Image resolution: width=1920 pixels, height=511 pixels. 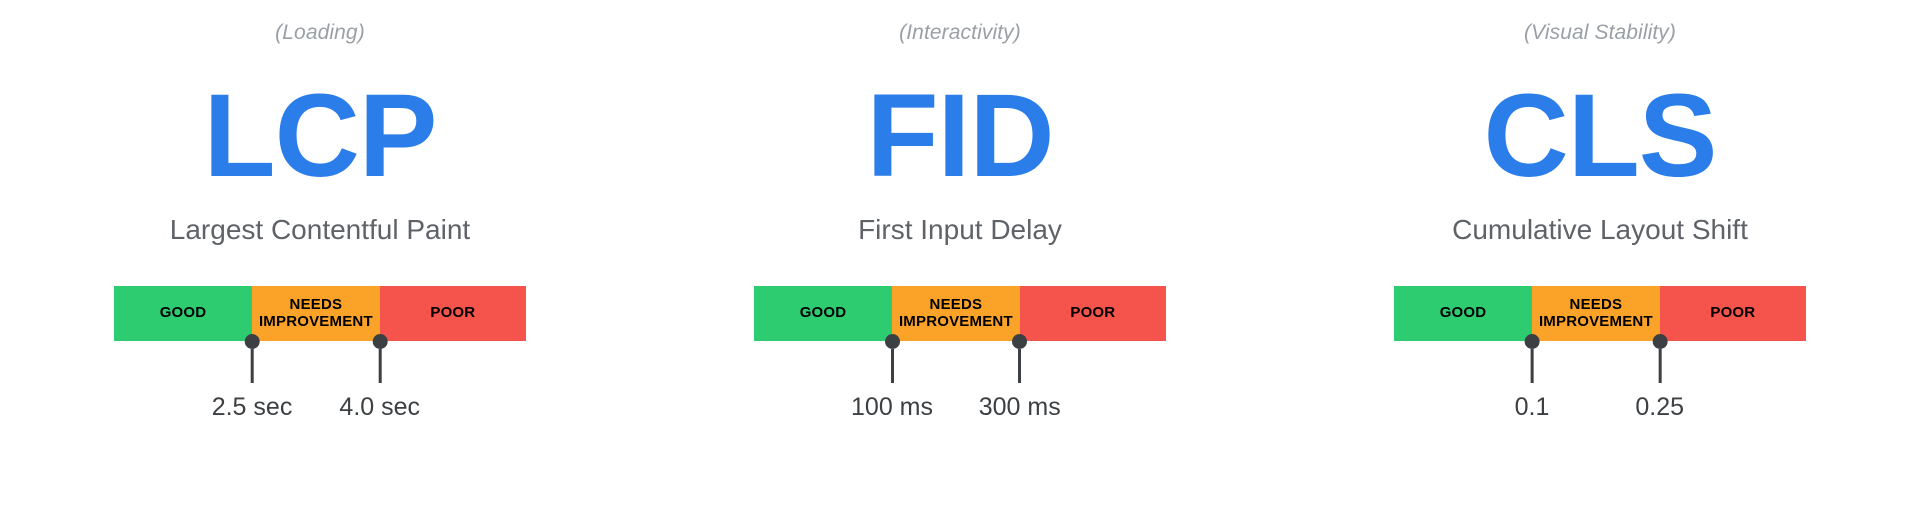 What do you see at coordinates (956, 313) in the screenshot?
I see `segment-needs-improvement-fid: NEEDS IMPROVEMENT` at bounding box center [956, 313].